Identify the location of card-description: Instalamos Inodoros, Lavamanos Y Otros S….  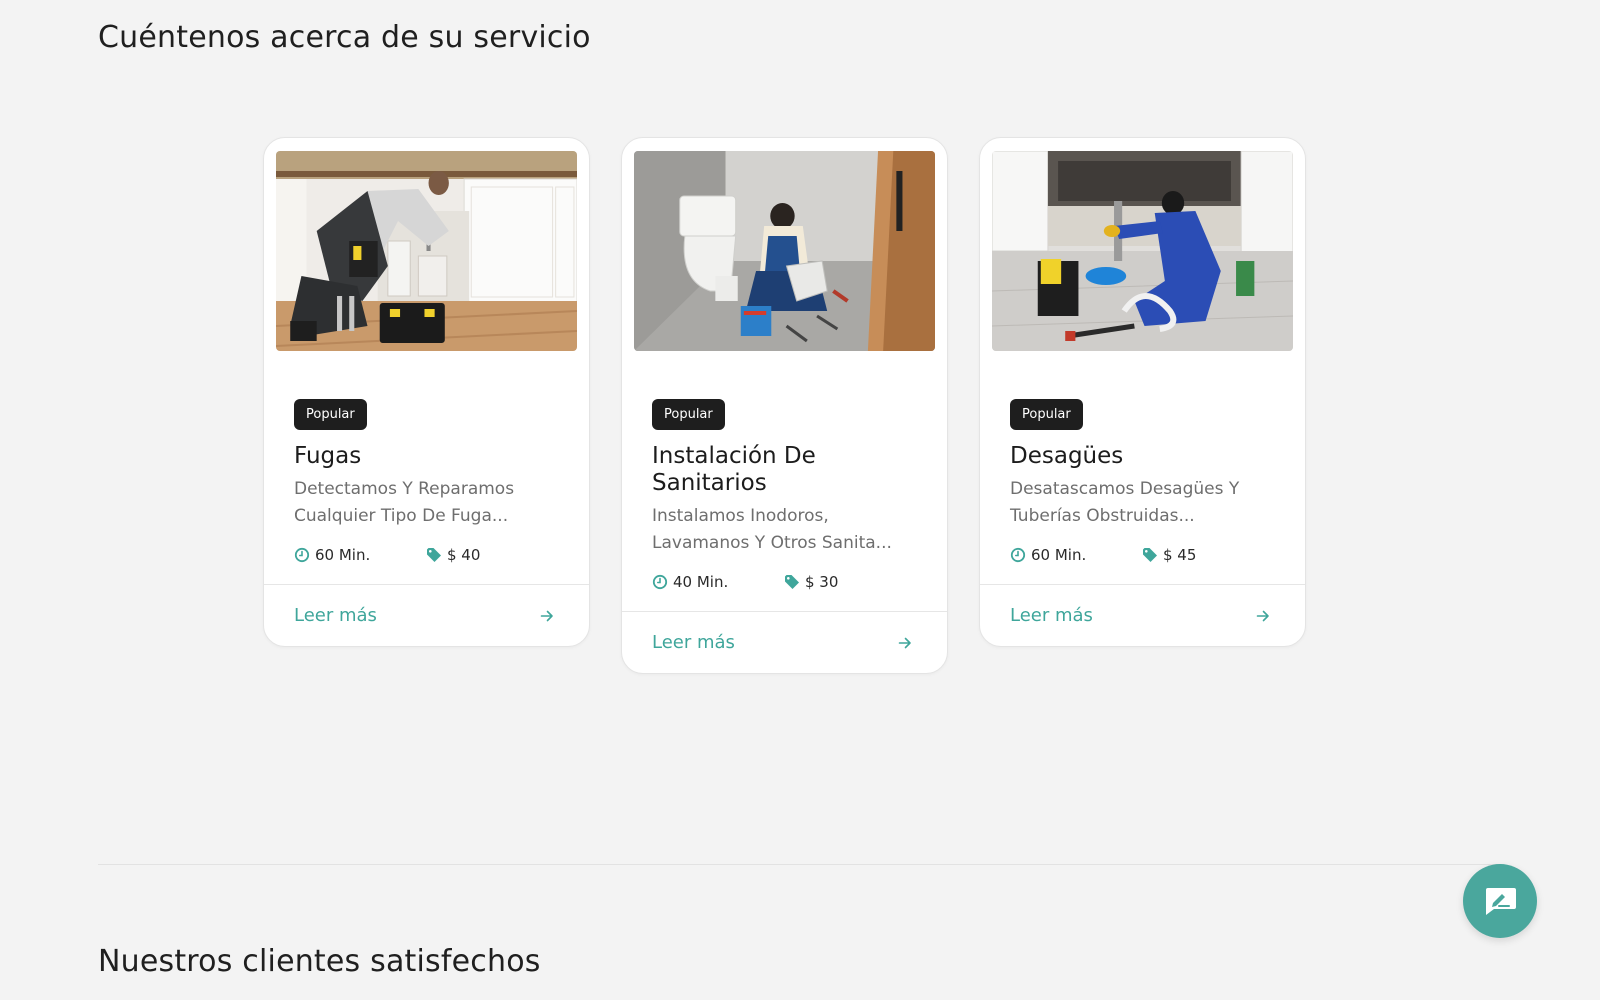
(772, 529).